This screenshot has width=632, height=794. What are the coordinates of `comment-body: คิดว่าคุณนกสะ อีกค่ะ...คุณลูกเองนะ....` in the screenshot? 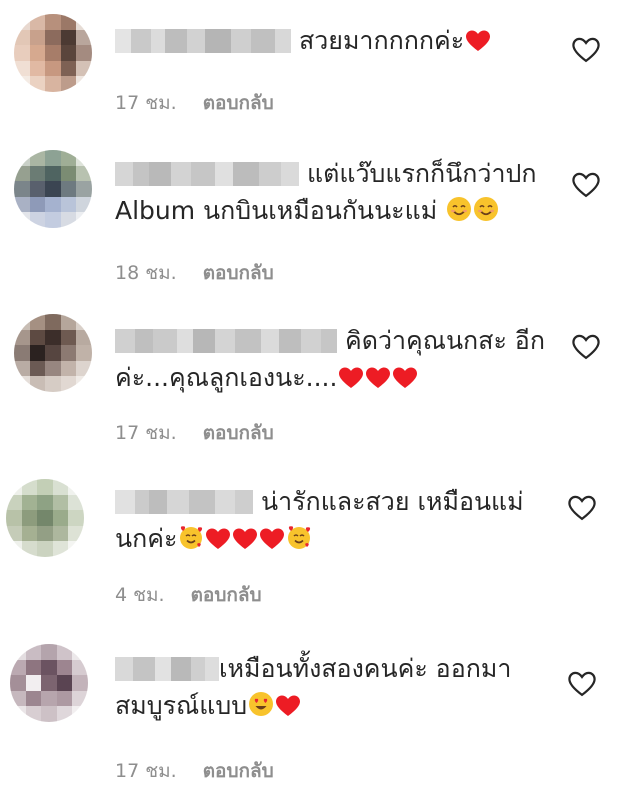 It's located at (335, 360).